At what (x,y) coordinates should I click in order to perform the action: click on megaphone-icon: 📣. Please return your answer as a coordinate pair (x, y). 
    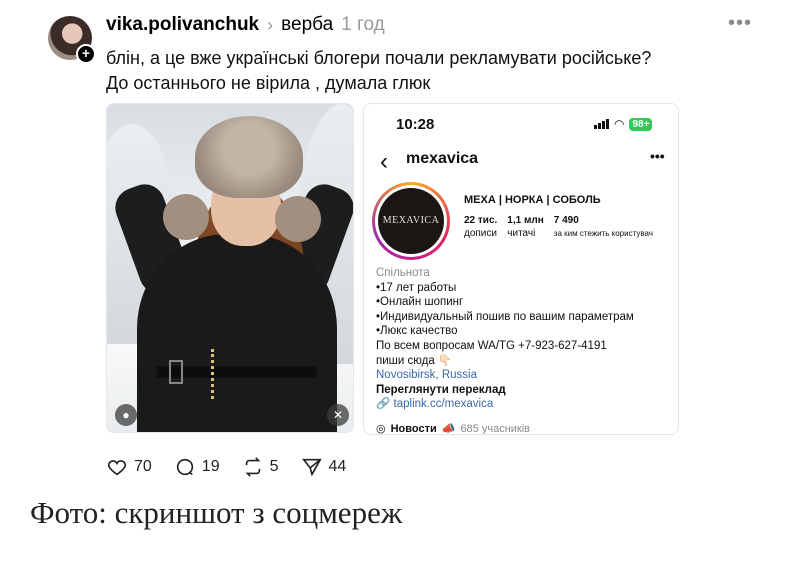
    Looking at the image, I should click on (448, 429).